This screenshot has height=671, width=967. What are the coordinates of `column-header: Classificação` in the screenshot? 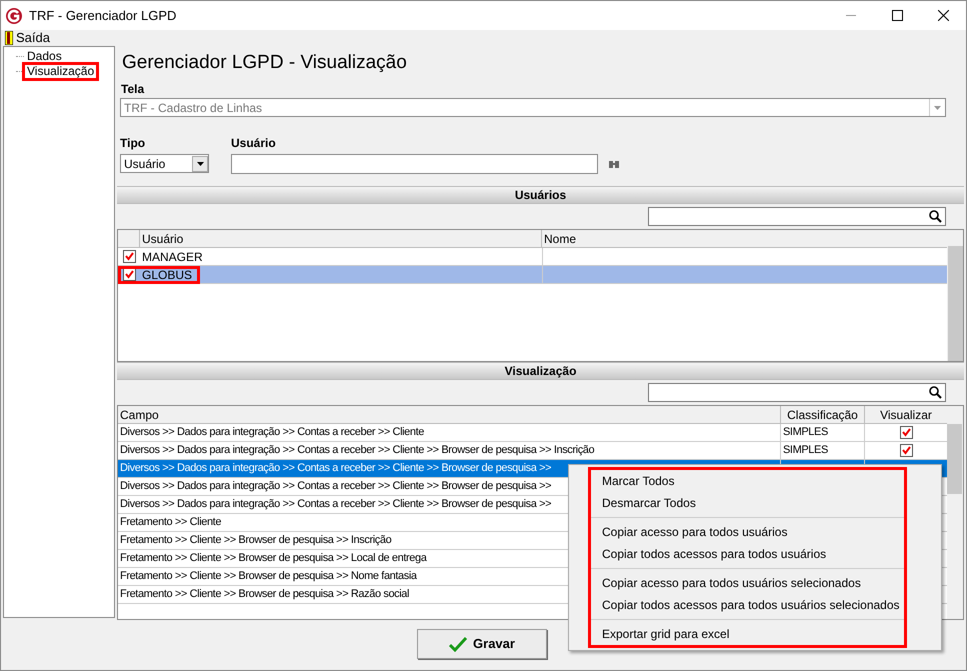 It's located at (823, 414).